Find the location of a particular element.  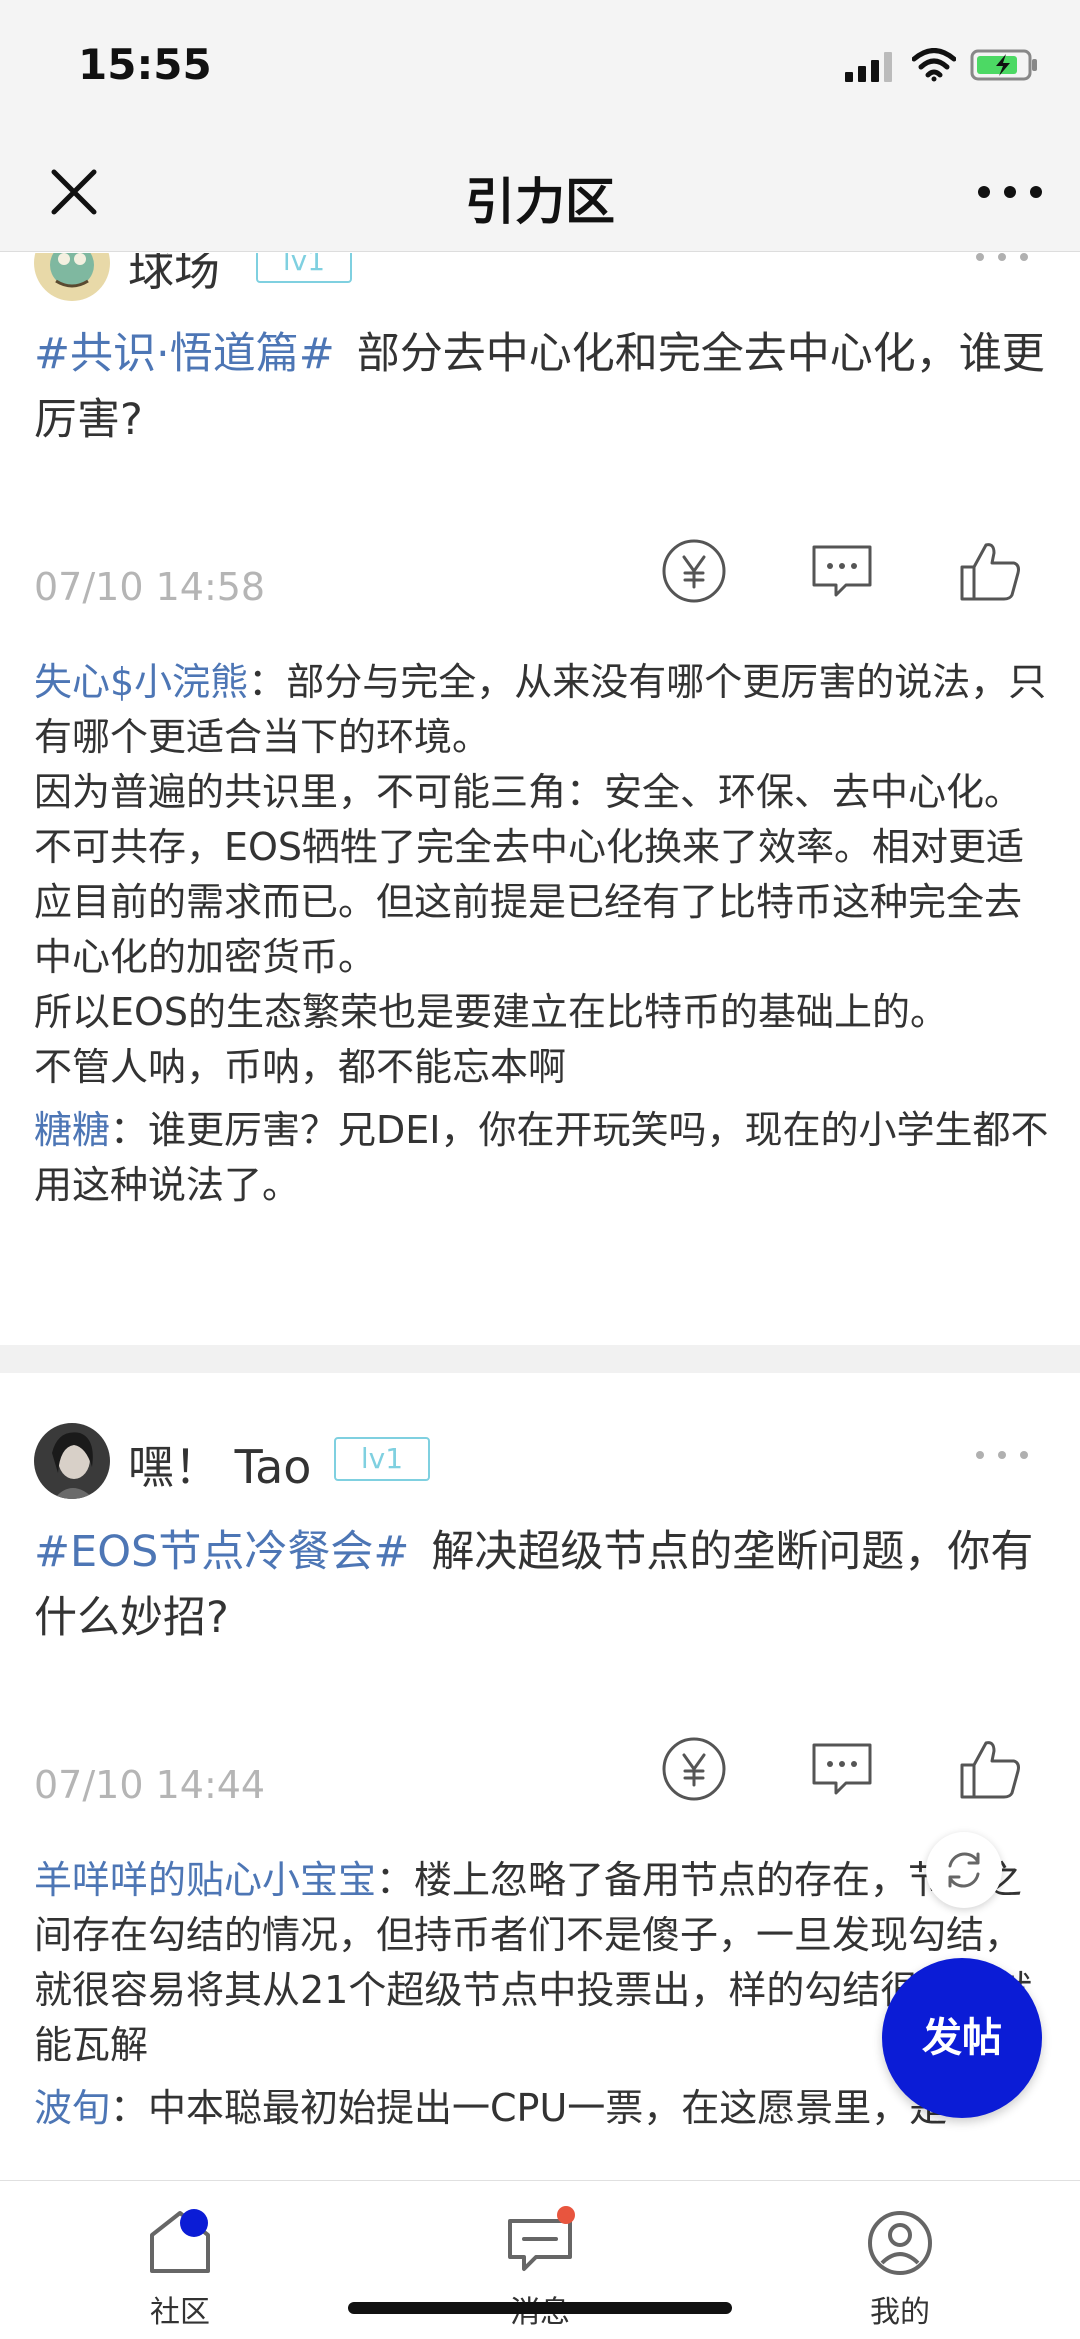

wifi-icon is located at coordinates (934, 65).